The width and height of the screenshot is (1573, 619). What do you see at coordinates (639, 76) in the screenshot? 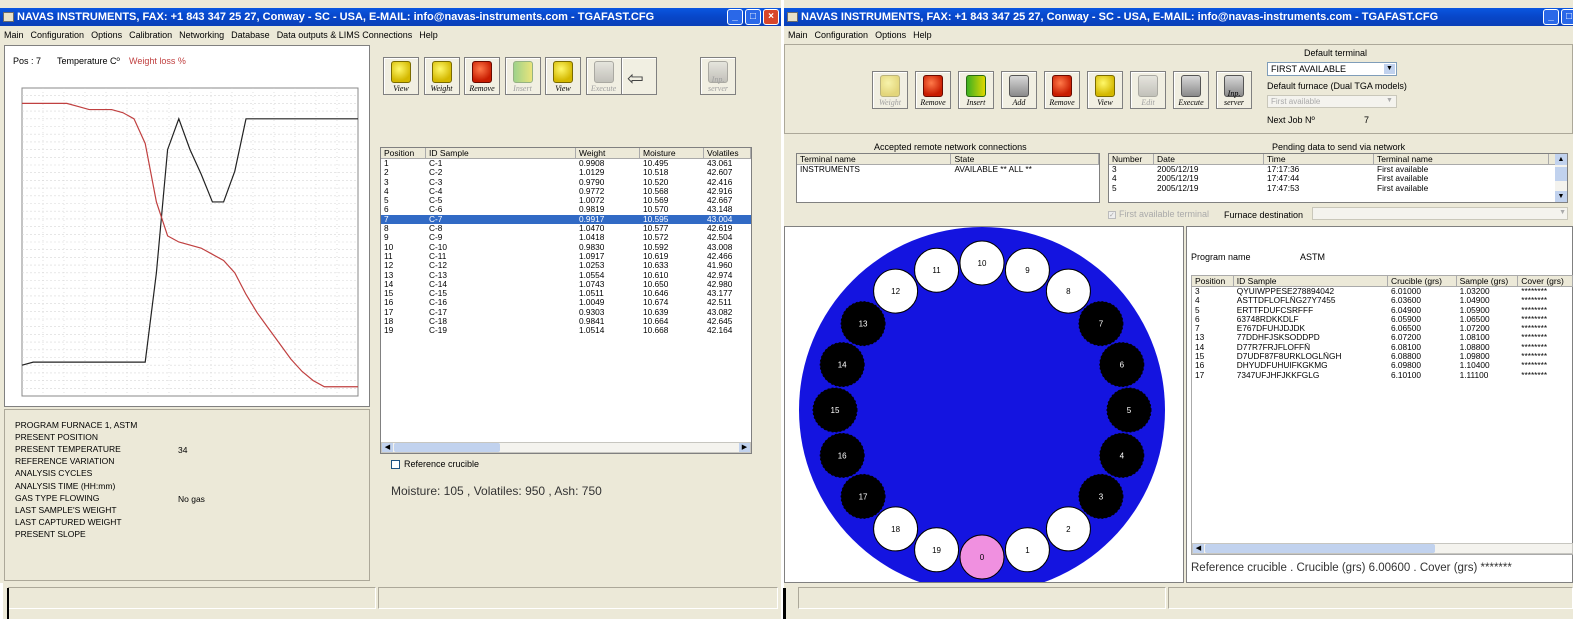
I see `back-button: ⇦` at bounding box center [639, 76].